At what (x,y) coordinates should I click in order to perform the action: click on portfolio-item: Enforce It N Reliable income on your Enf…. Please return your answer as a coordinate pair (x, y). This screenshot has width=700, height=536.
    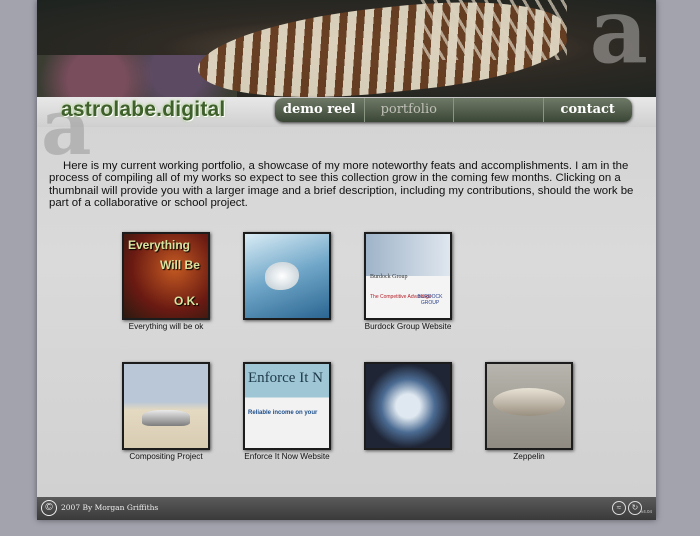
    Looking at the image, I should click on (287, 411).